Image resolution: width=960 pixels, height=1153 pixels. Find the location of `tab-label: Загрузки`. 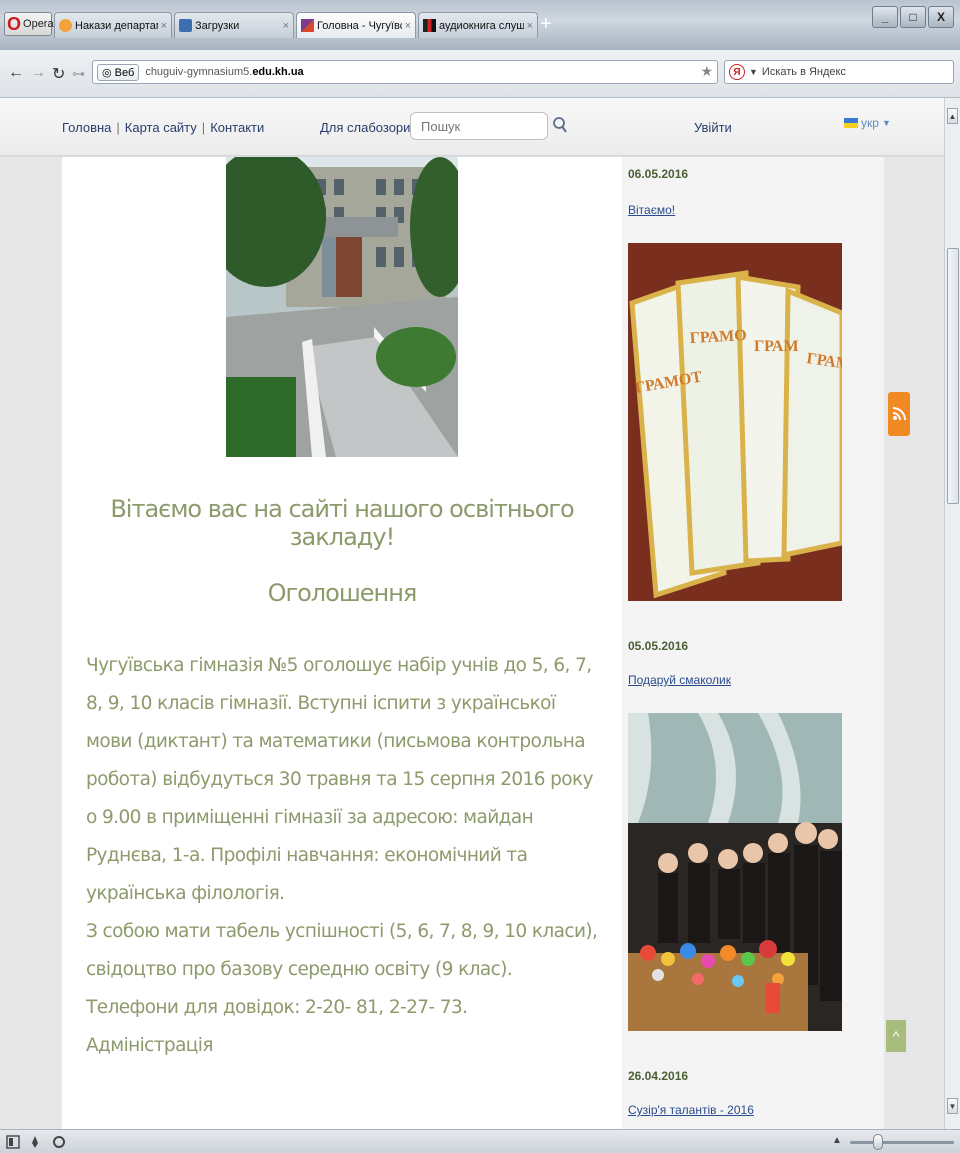

tab-label: Загрузки is located at coordinates (217, 25).